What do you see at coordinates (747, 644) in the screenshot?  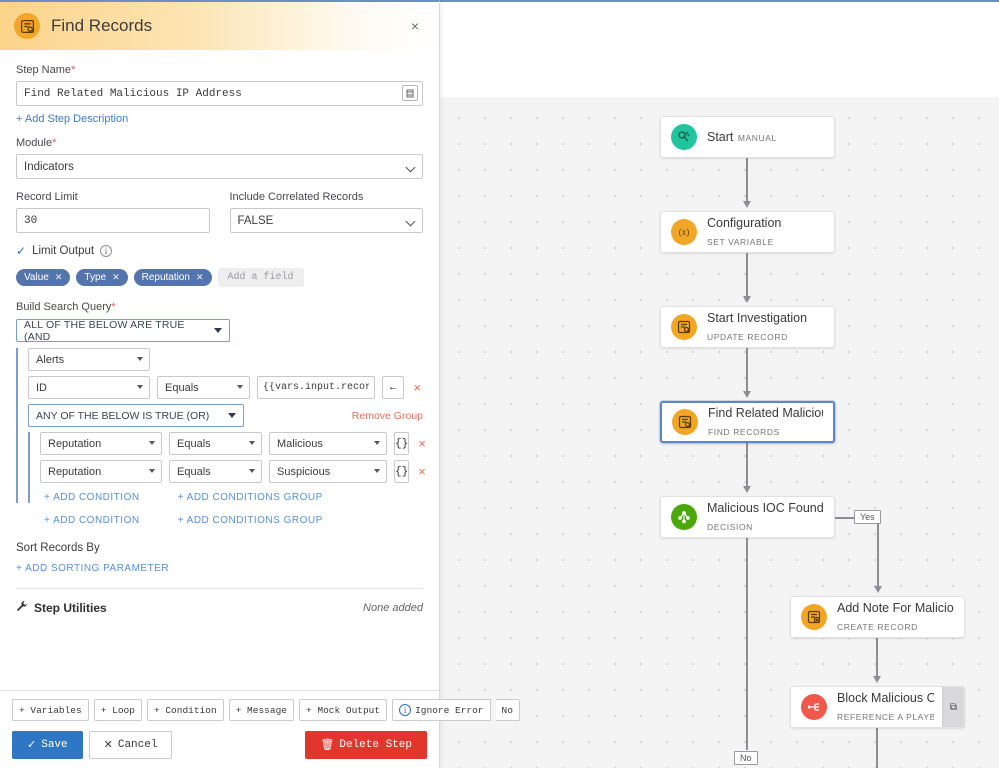 I see `edge-decision-no-v` at bounding box center [747, 644].